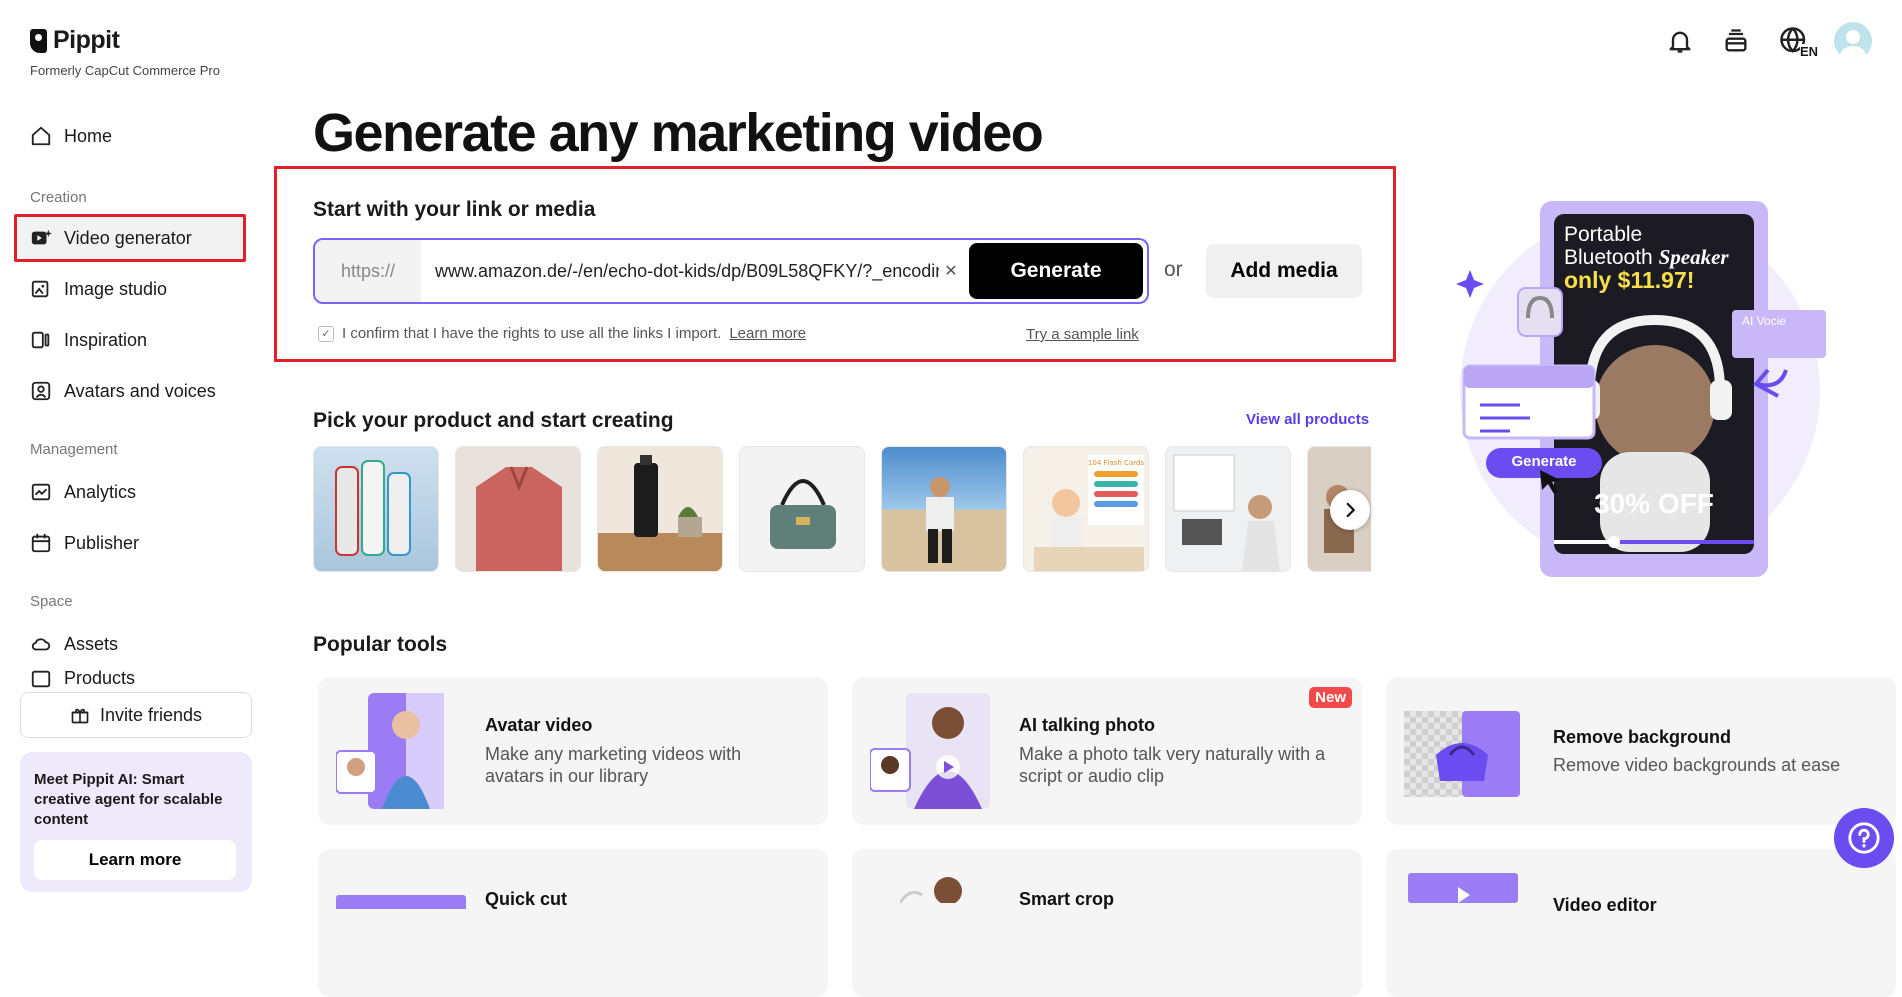  Describe the element at coordinates (1808, 51) in the screenshot. I see `language-code: EN` at that location.